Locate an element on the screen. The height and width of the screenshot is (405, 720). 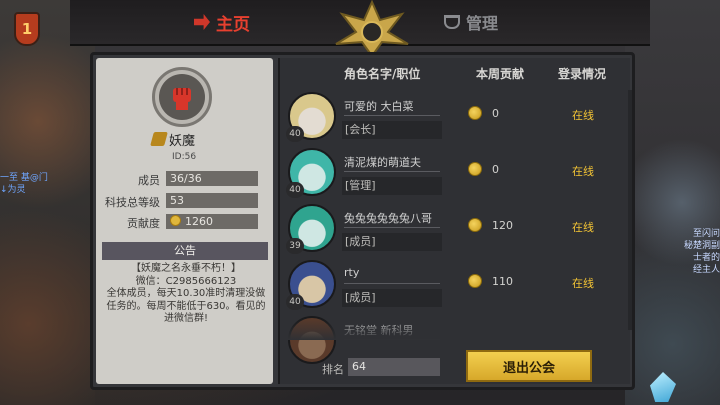
chat-line: 秘楚洞副 is located at coordinates (701, 246).